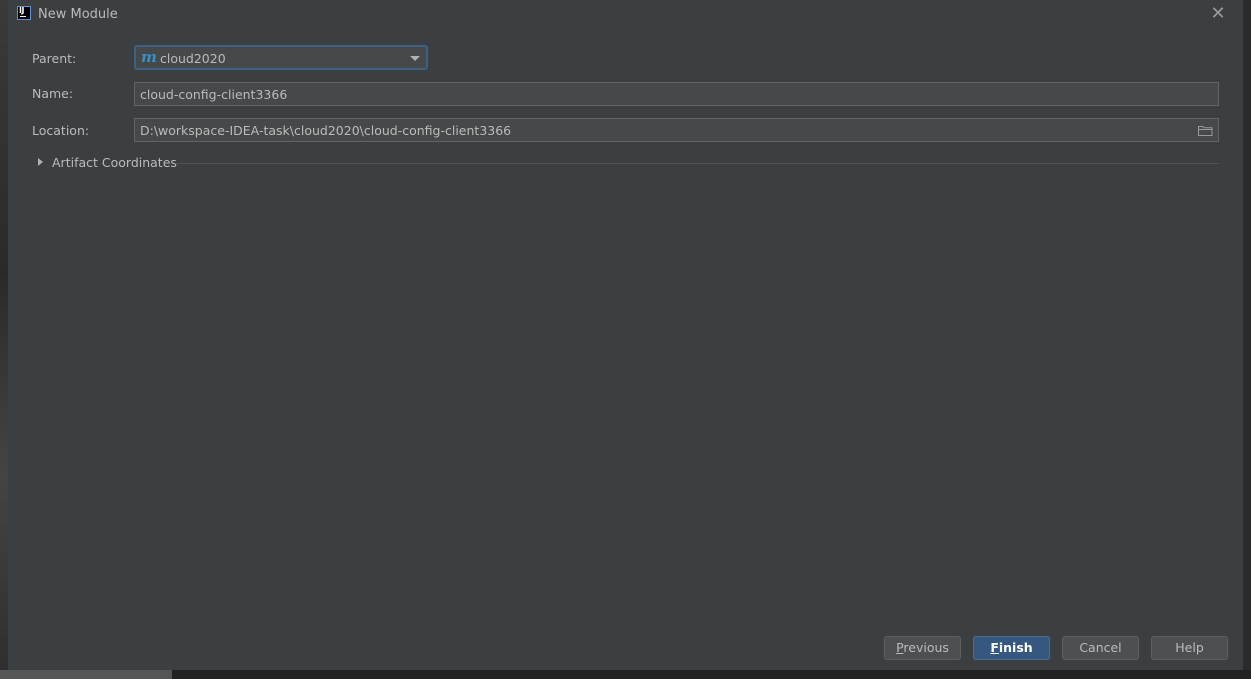  I want to click on close-icon: ✕, so click(1218, 14).